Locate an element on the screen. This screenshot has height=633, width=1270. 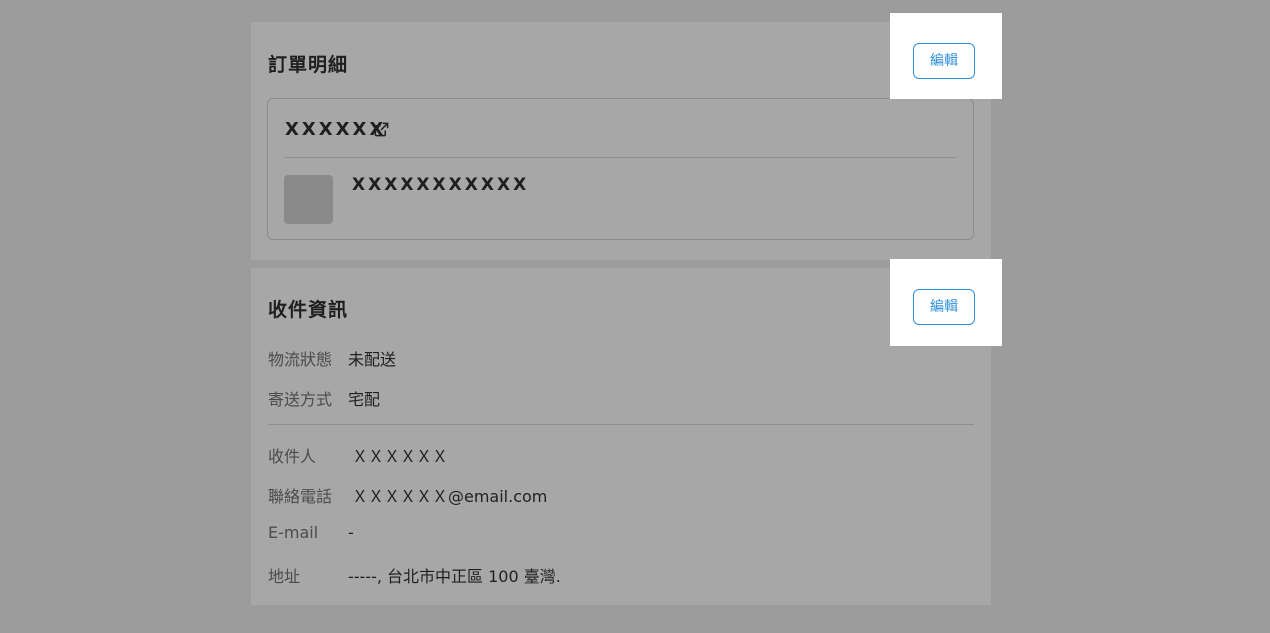
shipping-edit-button: 編輯 is located at coordinates (944, 307).